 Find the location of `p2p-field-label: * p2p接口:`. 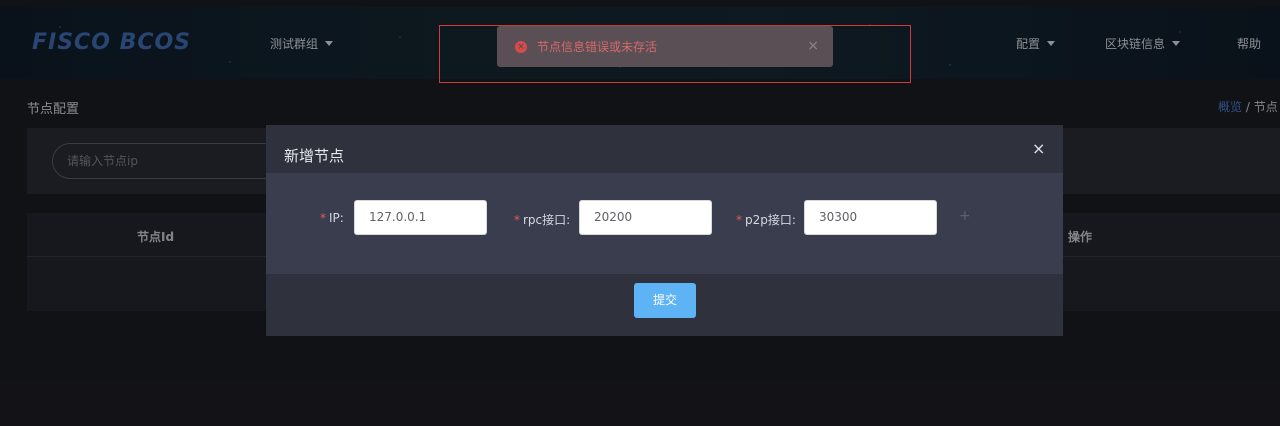

p2p-field-label: * p2p接口: is located at coordinates (766, 219).